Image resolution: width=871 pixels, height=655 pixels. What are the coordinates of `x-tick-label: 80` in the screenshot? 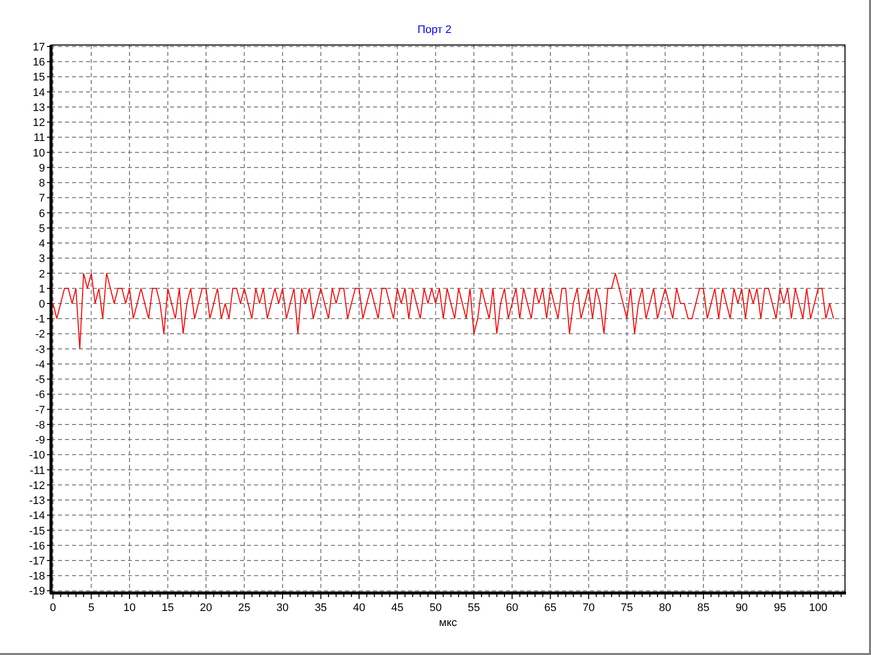 It's located at (665, 608).